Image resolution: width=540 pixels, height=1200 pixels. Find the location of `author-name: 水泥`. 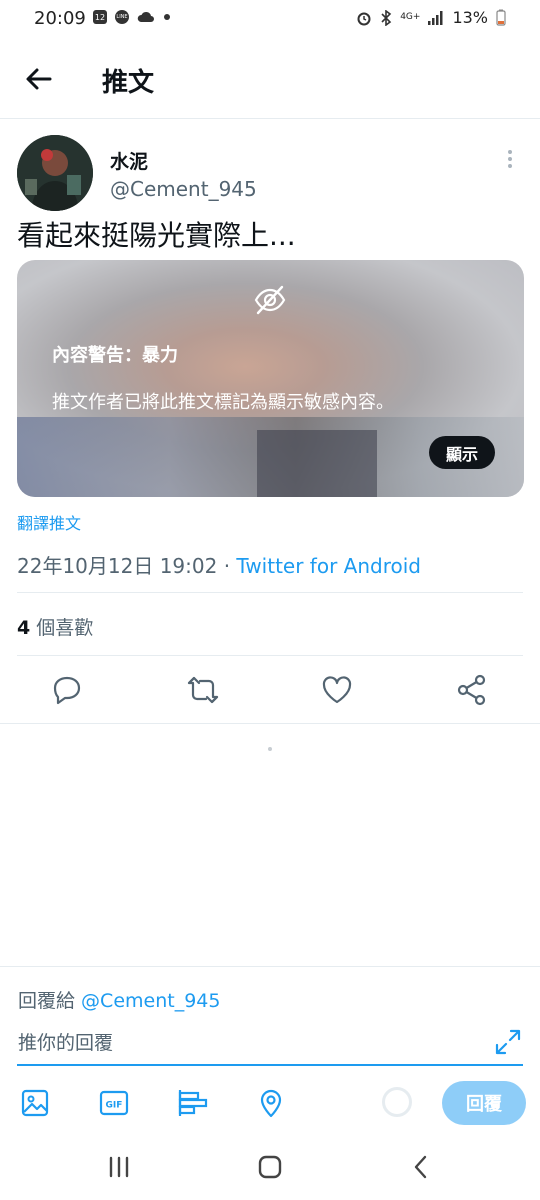

author-name: 水泥 is located at coordinates (129, 160).